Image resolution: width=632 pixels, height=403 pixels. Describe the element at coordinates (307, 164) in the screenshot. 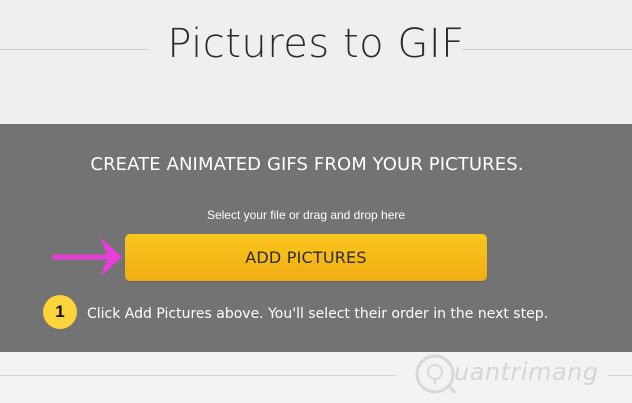

I see `panel-heading: CREATE ANIMATED GIFS FROM YOUR PICTURES.` at that location.